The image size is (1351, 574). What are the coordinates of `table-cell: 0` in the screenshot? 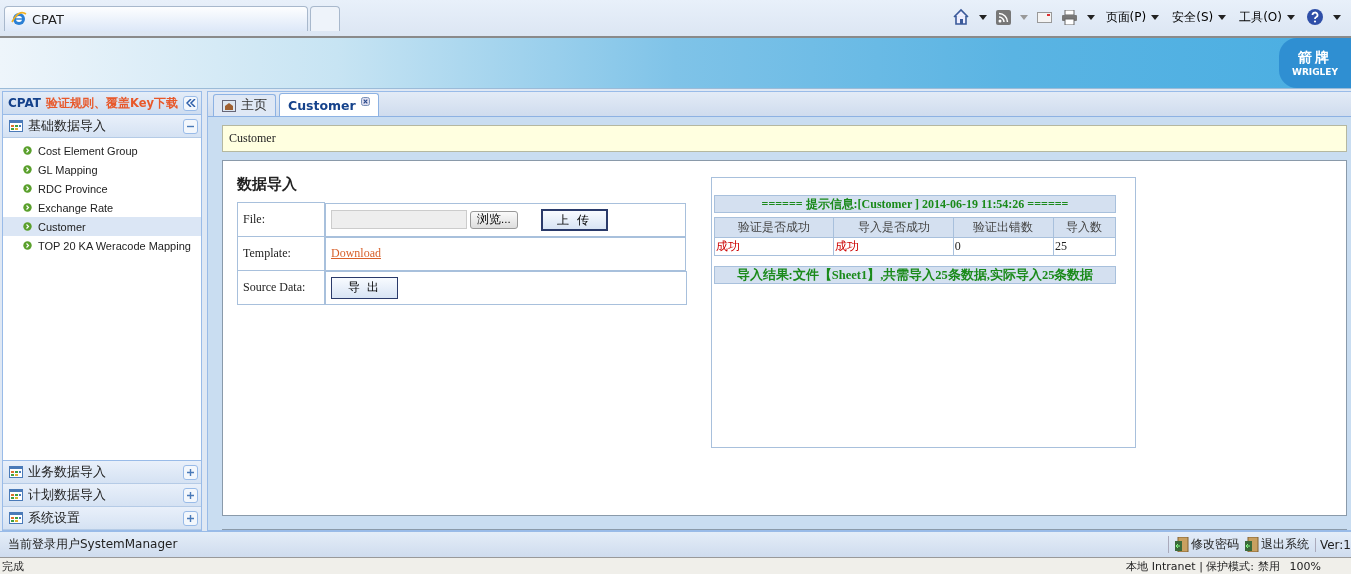 It's located at (1003, 246).